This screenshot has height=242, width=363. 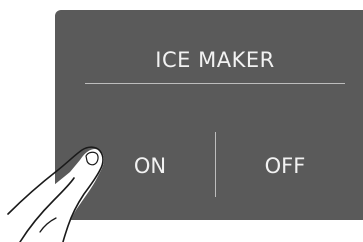 I want to click on on-button-label: ON, so click(x=150, y=166).